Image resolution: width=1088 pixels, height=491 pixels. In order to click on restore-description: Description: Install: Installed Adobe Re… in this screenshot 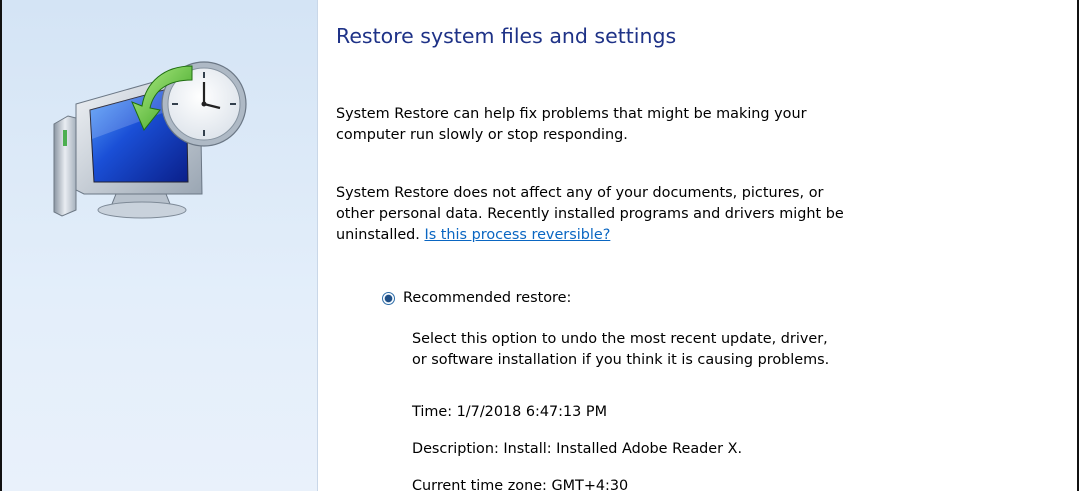, I will do `click(577, 449)`.